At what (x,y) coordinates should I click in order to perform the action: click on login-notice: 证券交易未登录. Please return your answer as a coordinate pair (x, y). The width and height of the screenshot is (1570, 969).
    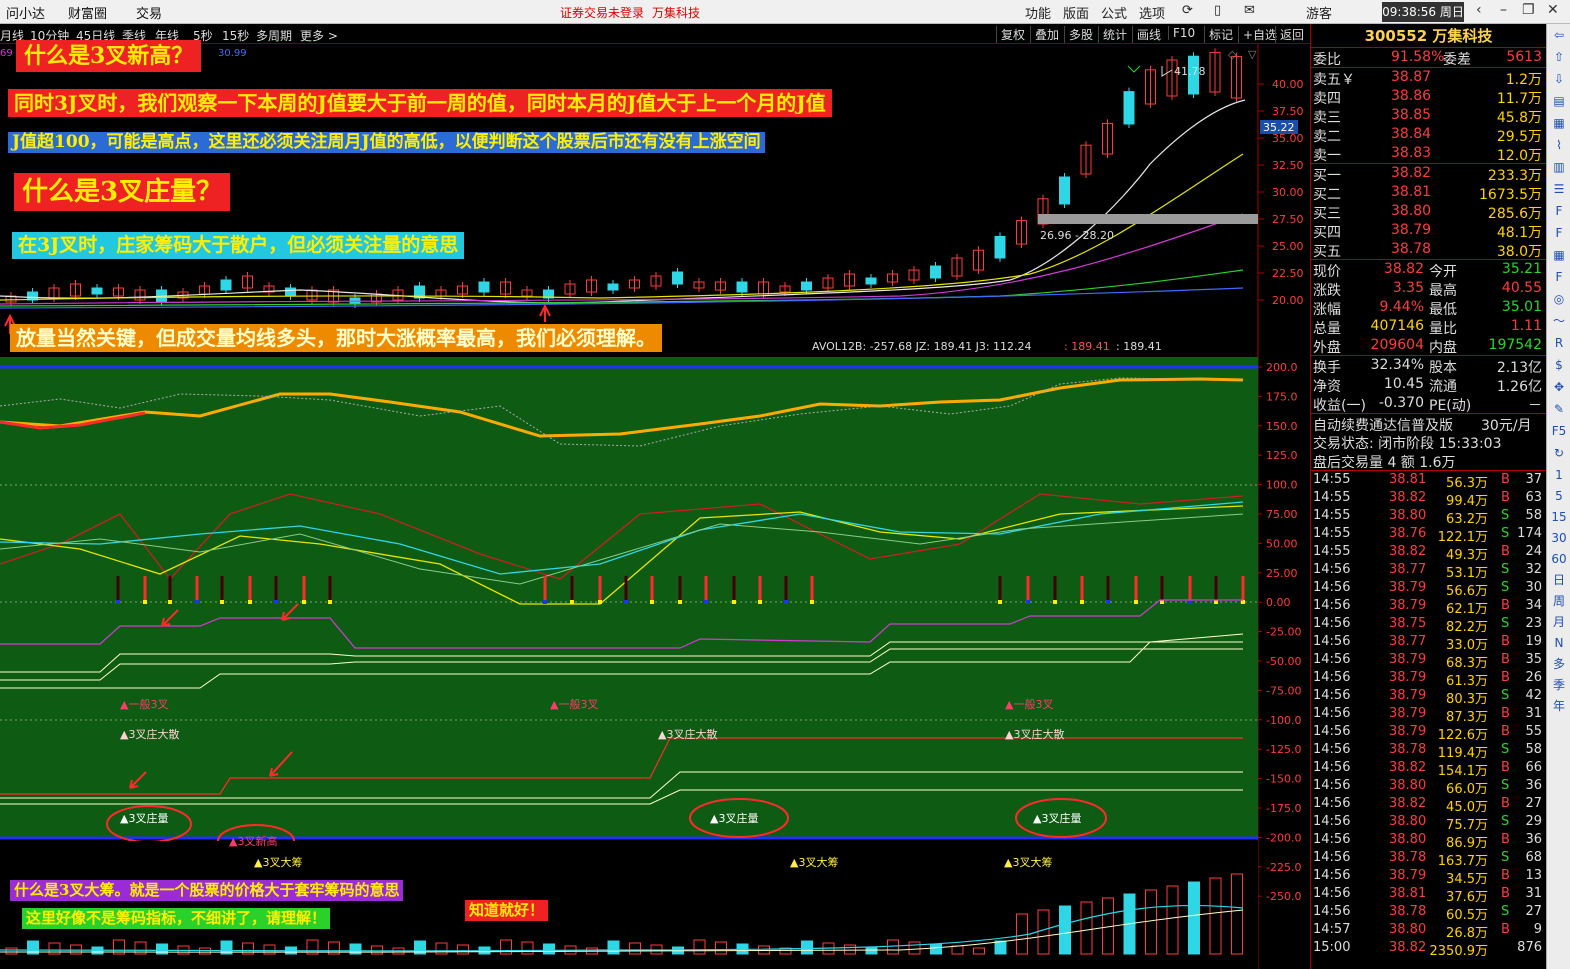
    Looking at the image, I should click on (602, 12).